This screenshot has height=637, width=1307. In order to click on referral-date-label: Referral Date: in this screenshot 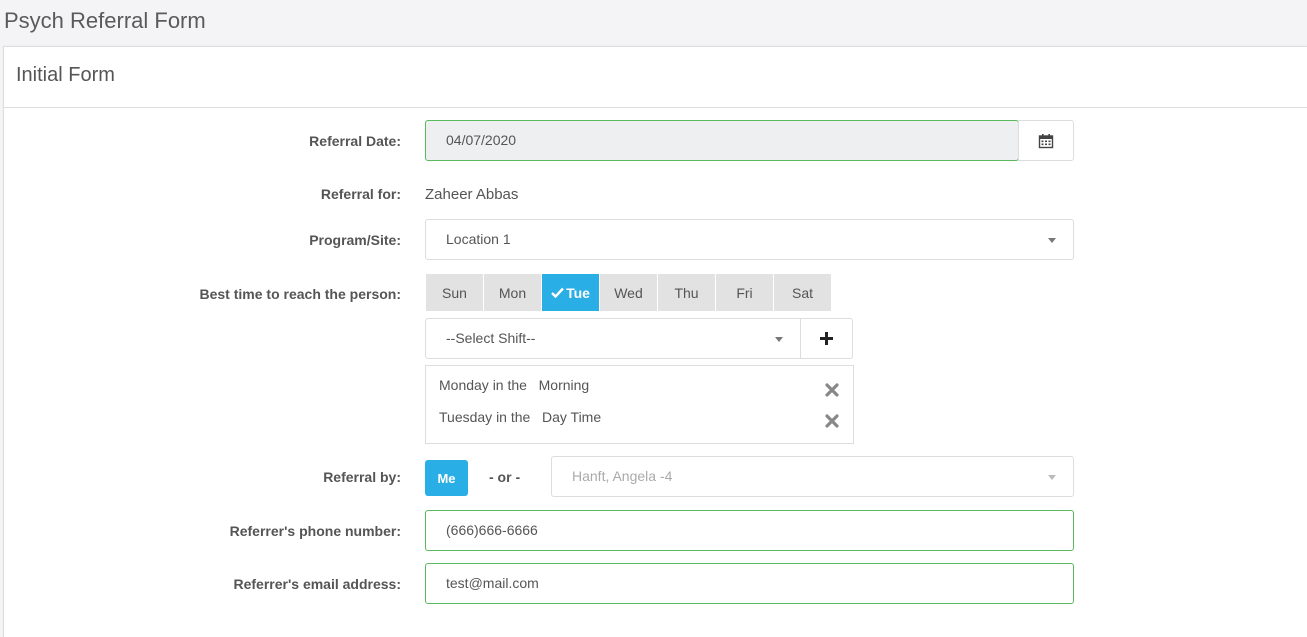, I will do `click(355, 141)`.